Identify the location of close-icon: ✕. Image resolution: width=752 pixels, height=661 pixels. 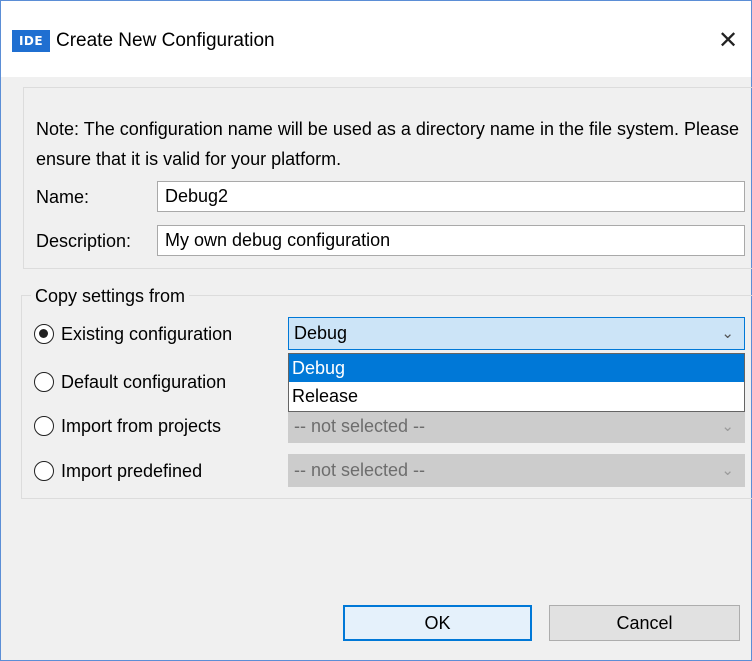
(728, 40).